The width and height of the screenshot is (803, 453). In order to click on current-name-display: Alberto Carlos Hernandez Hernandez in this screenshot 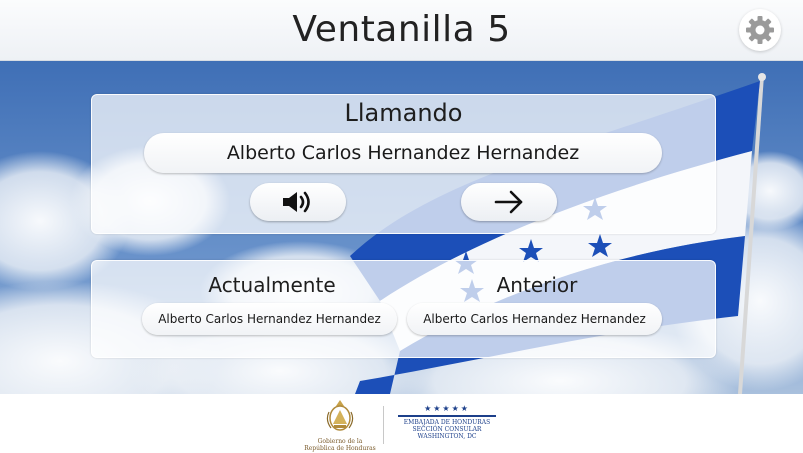, I will do `click(269, 319)`.